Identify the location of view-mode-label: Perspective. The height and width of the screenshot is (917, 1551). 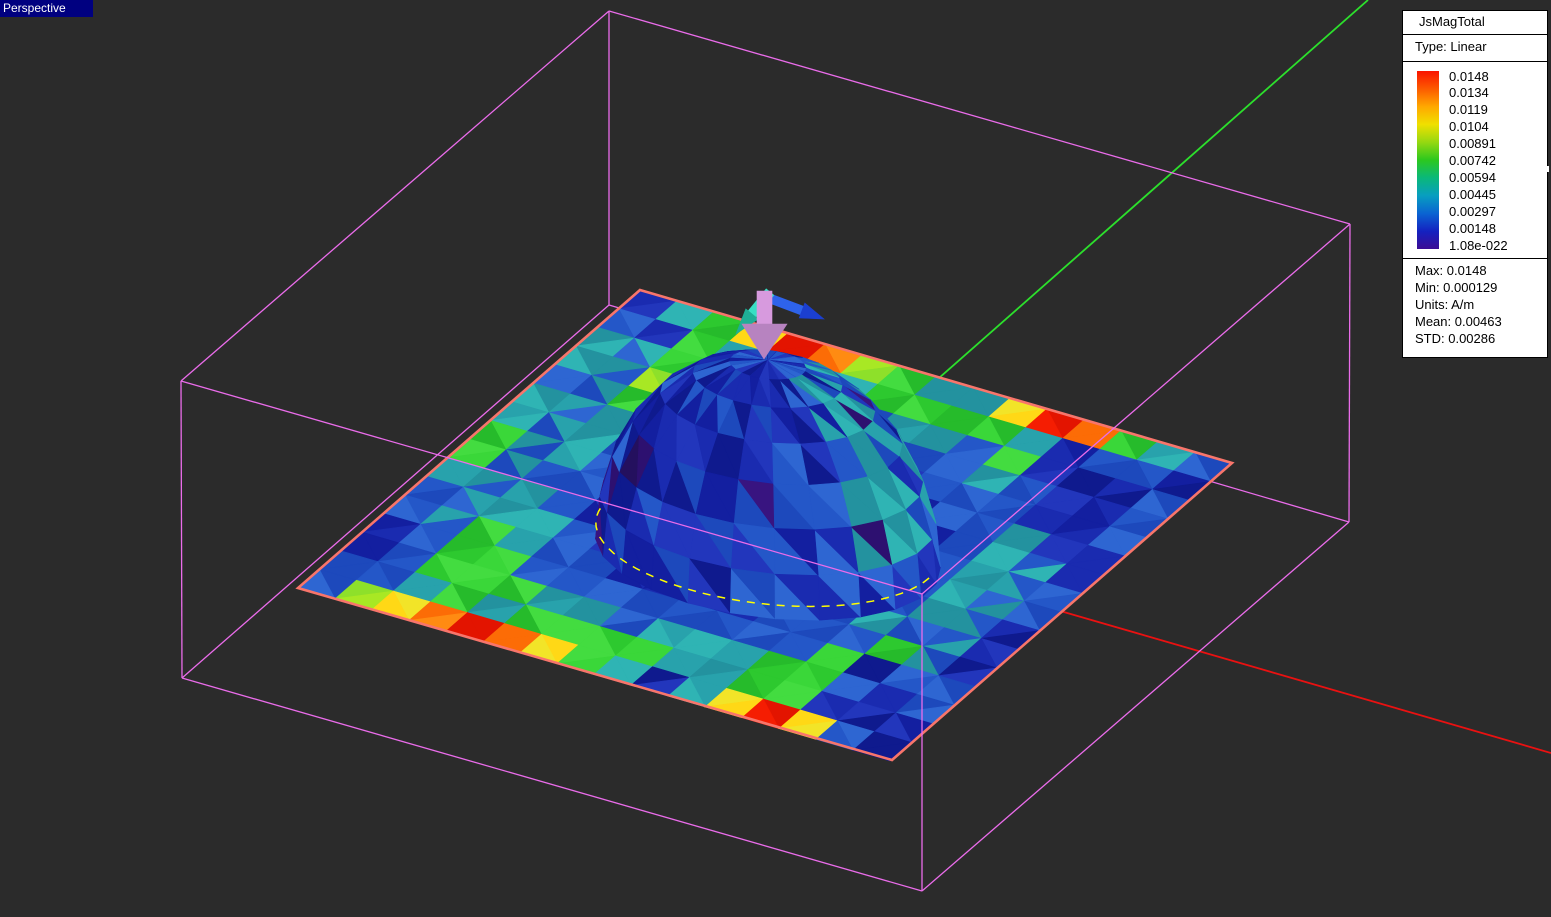
(46, 8).